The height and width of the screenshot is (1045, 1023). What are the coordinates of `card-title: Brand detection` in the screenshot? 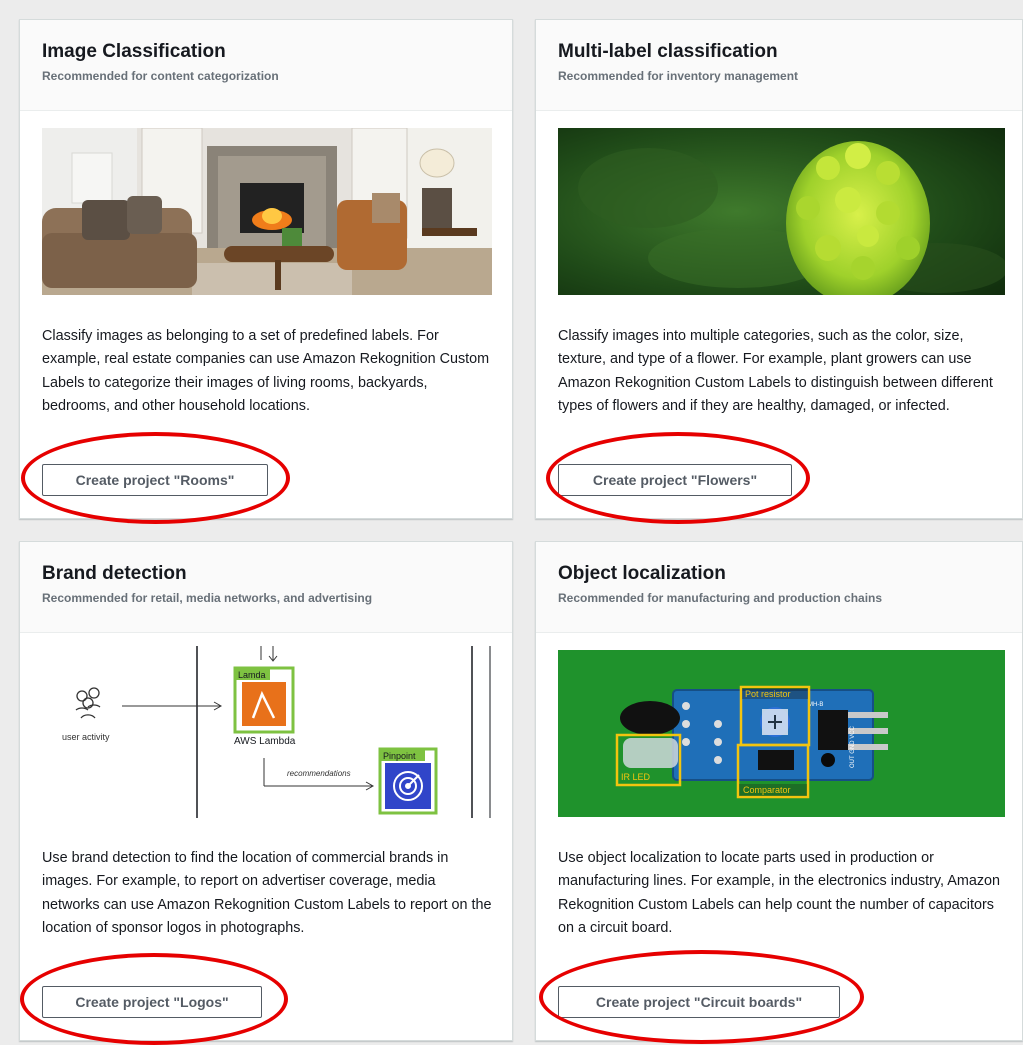 It's located at (114, 573).